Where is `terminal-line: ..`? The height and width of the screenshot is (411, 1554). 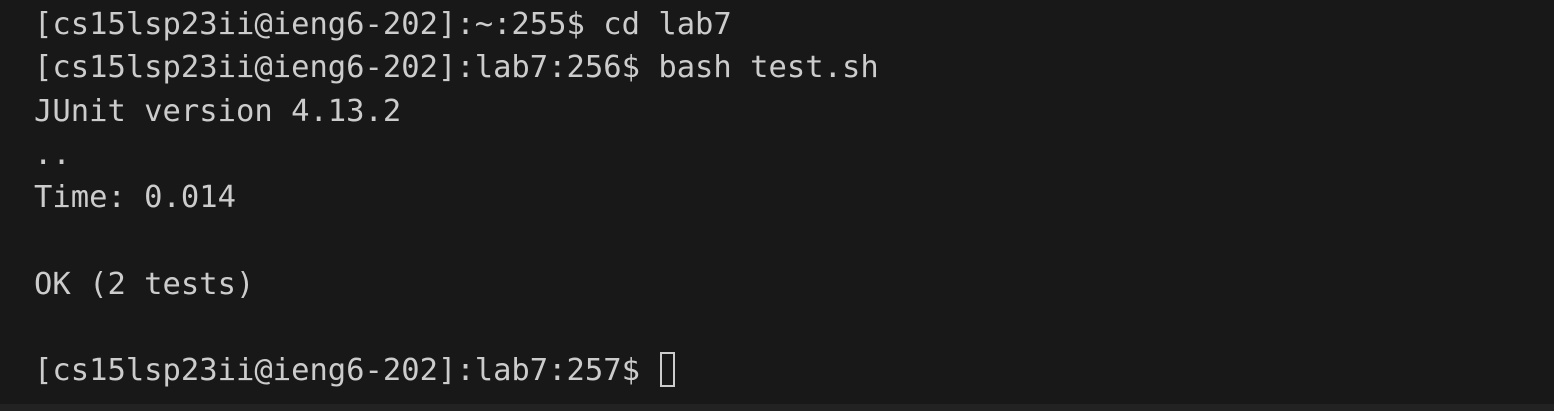
terminal-line: .. is located at coordinates (52, 154).